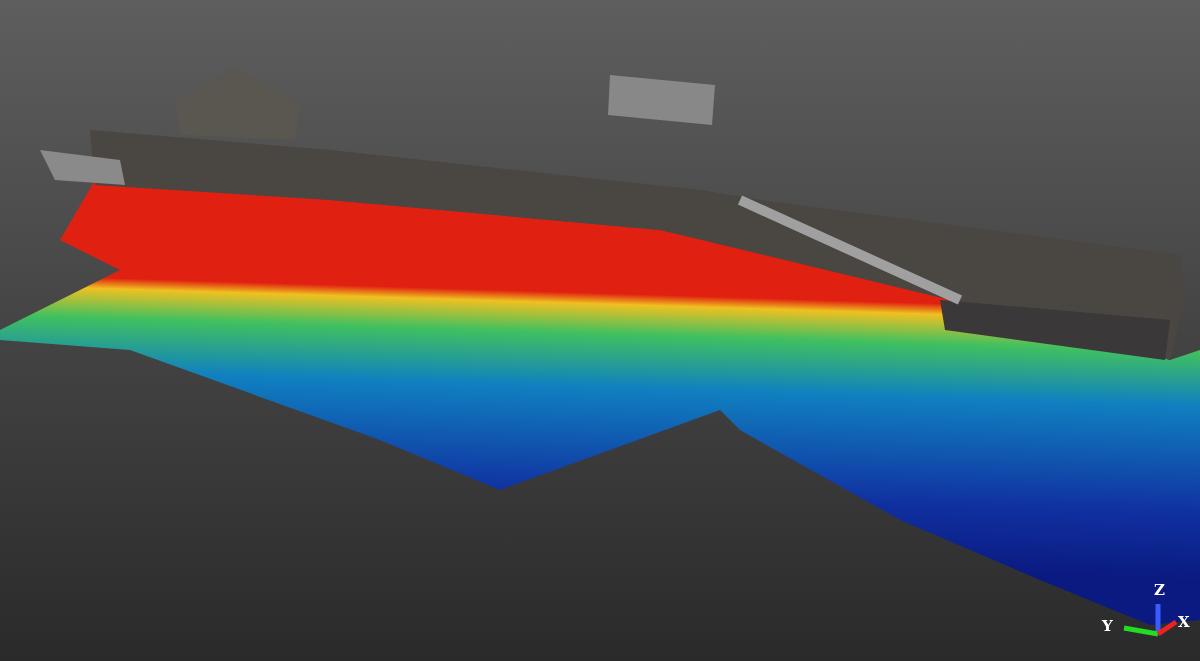 This screenshot has height=661, width=1200. I want to click on axis-arrows-icon, so click(1150, 620).